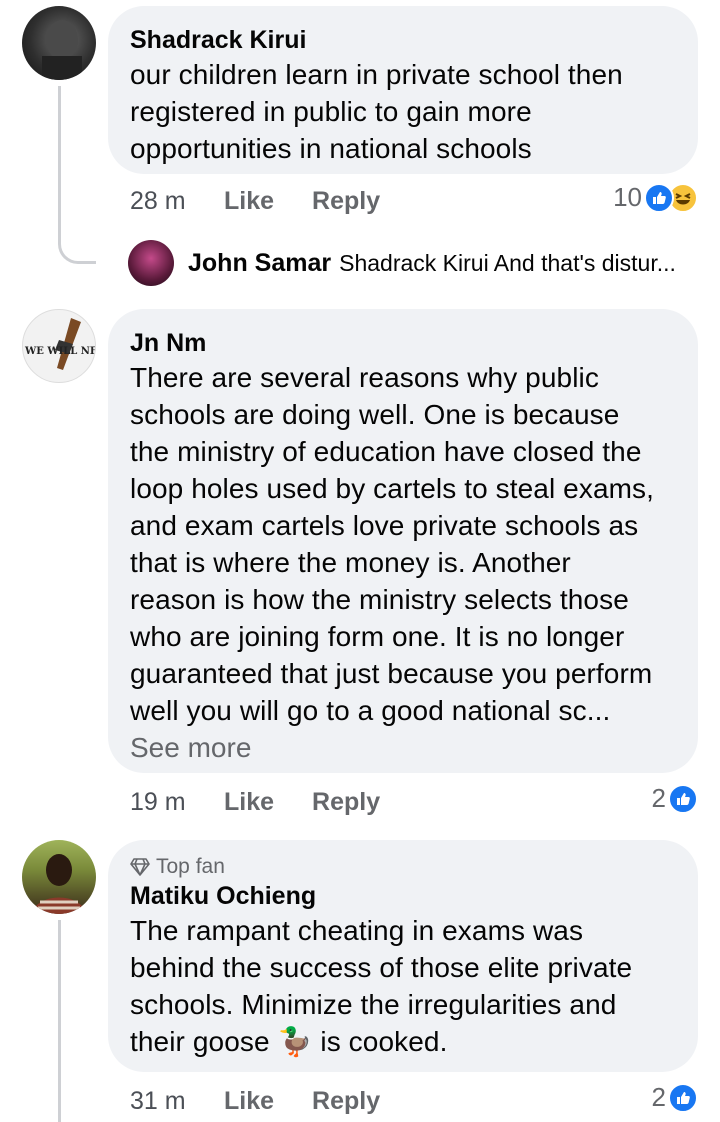 The image size is (720, 1122). I want to click on comment-timestamp: 19 m, so click(177, 802).